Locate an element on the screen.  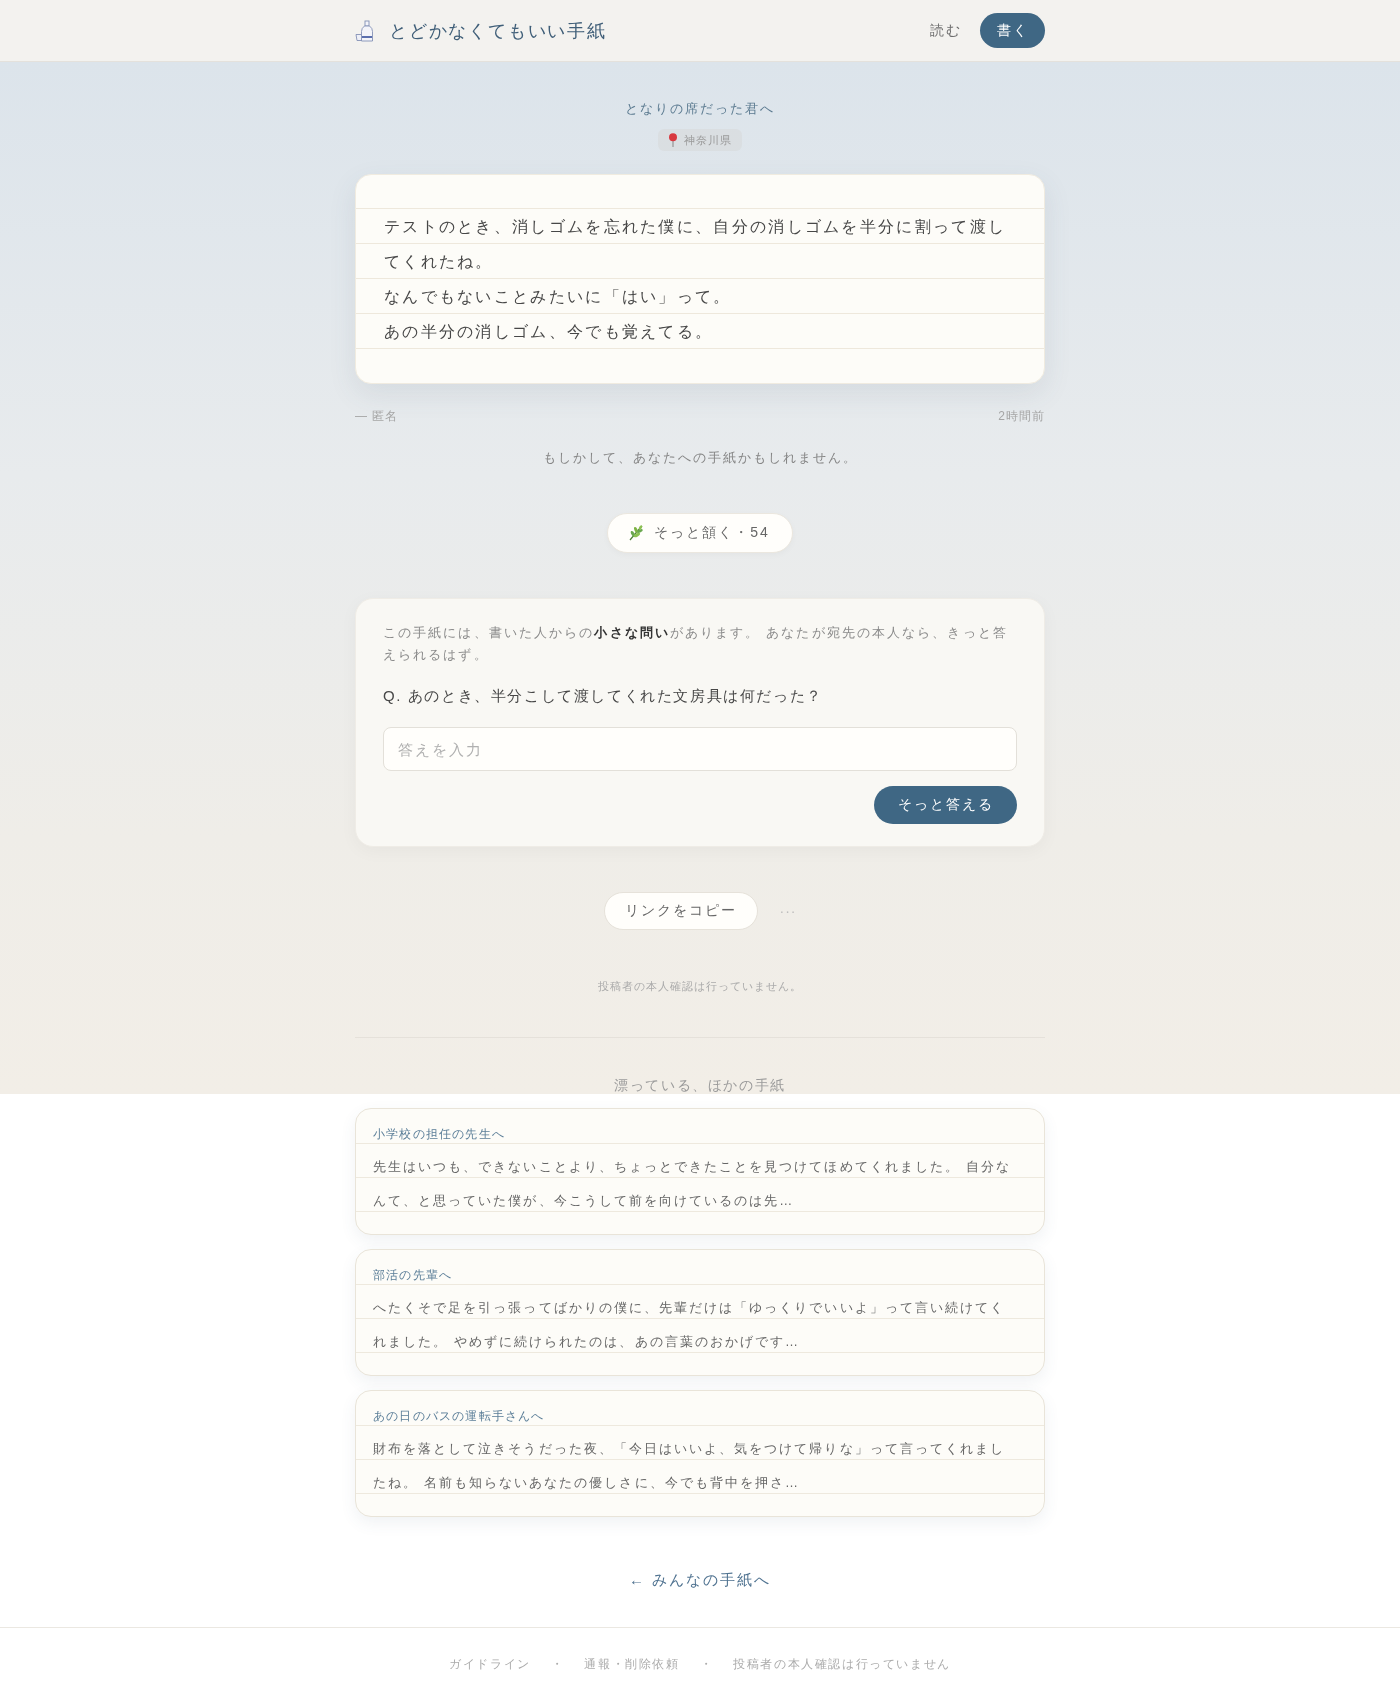
card-recipient: 部活の先輩へ is located at coordinates (413, 1275).